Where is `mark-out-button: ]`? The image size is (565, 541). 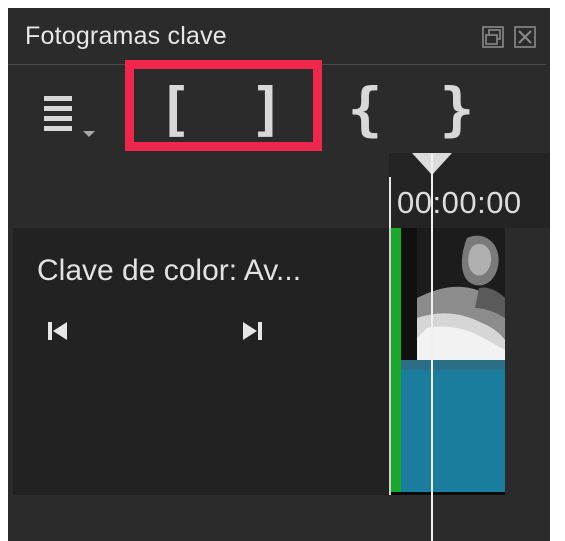
mark-out-button: ] is located at coordinates (267, 109).